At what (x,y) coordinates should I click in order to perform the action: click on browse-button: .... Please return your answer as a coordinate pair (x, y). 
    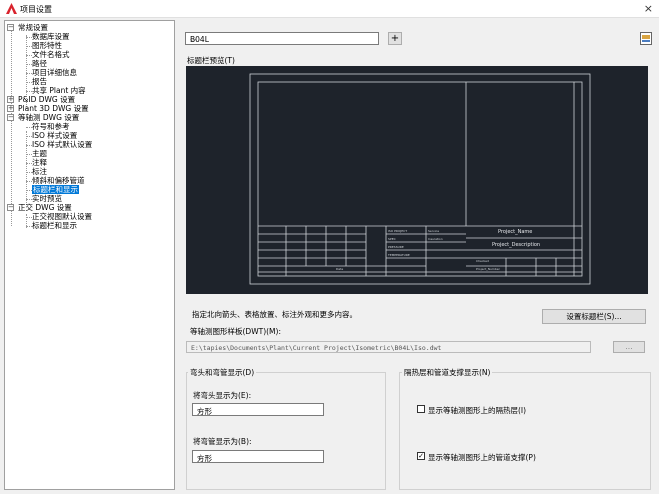
    Looking at the image, I should click on (629, 347).